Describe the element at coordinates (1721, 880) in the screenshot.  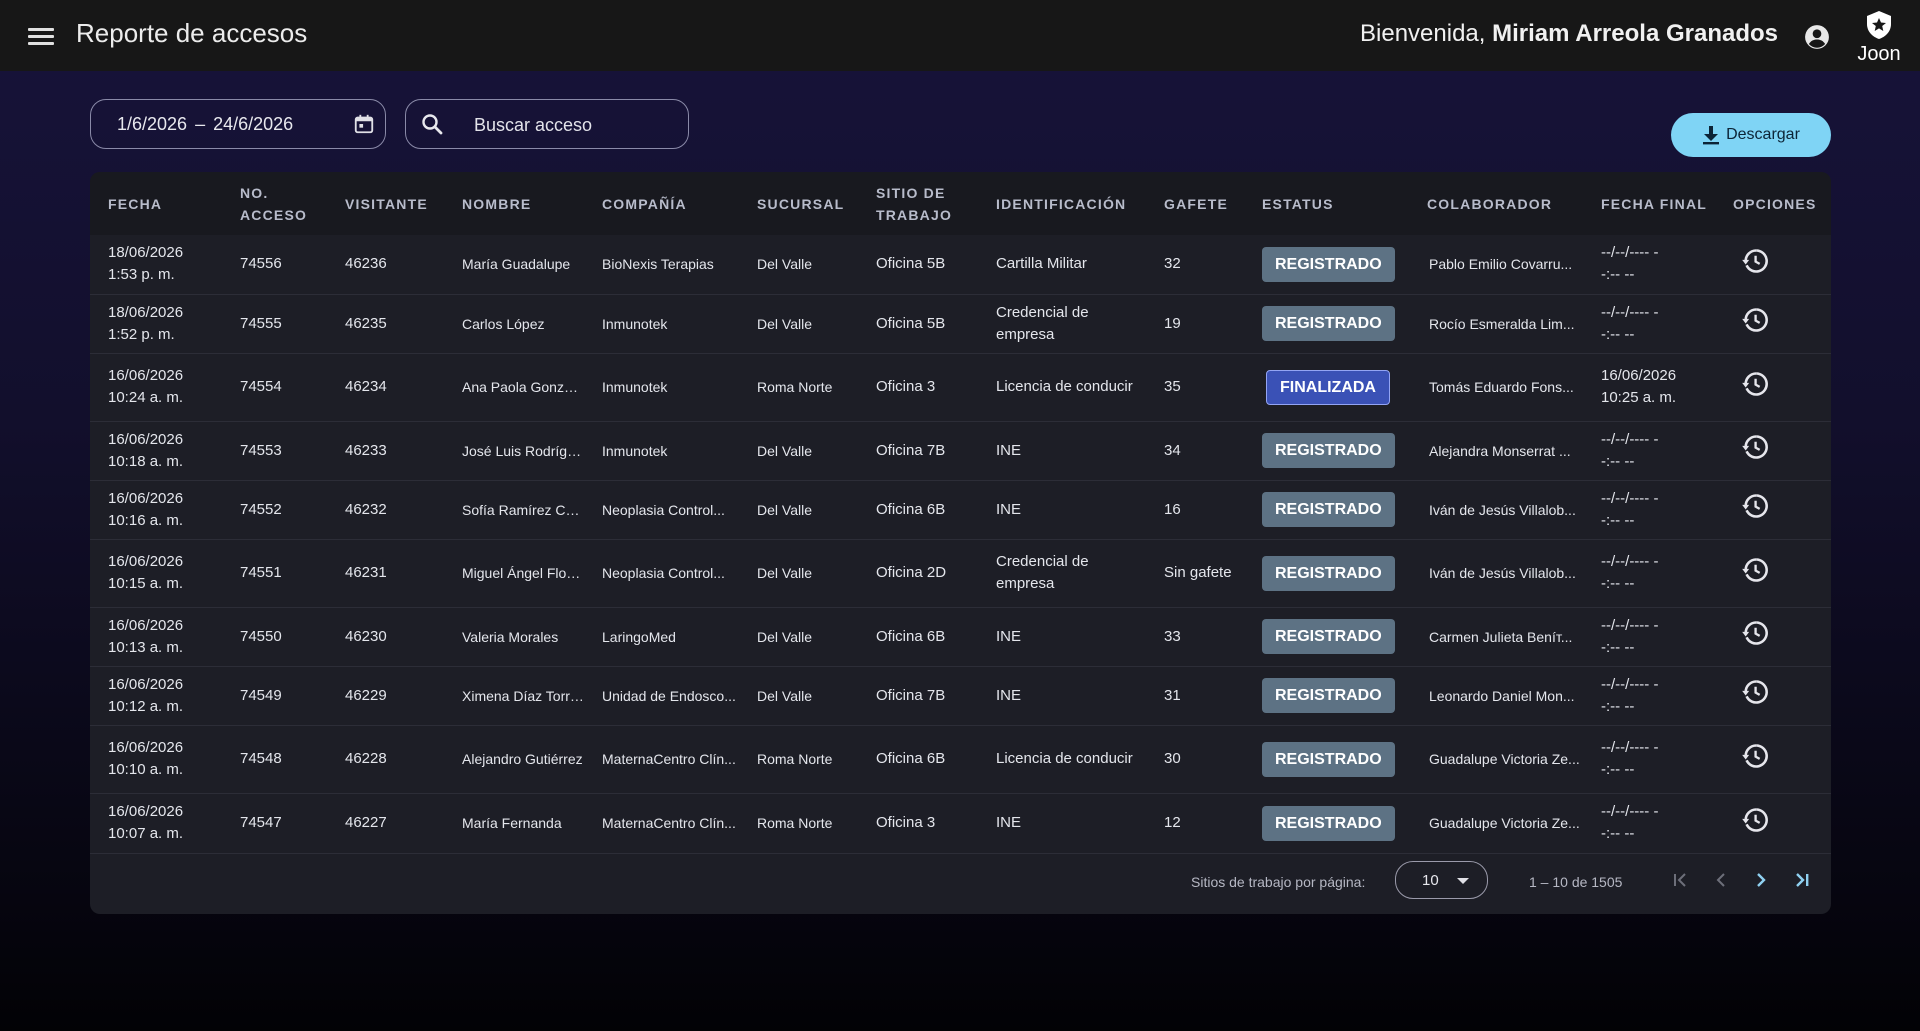
I see `chevron-left-icon` at that location.